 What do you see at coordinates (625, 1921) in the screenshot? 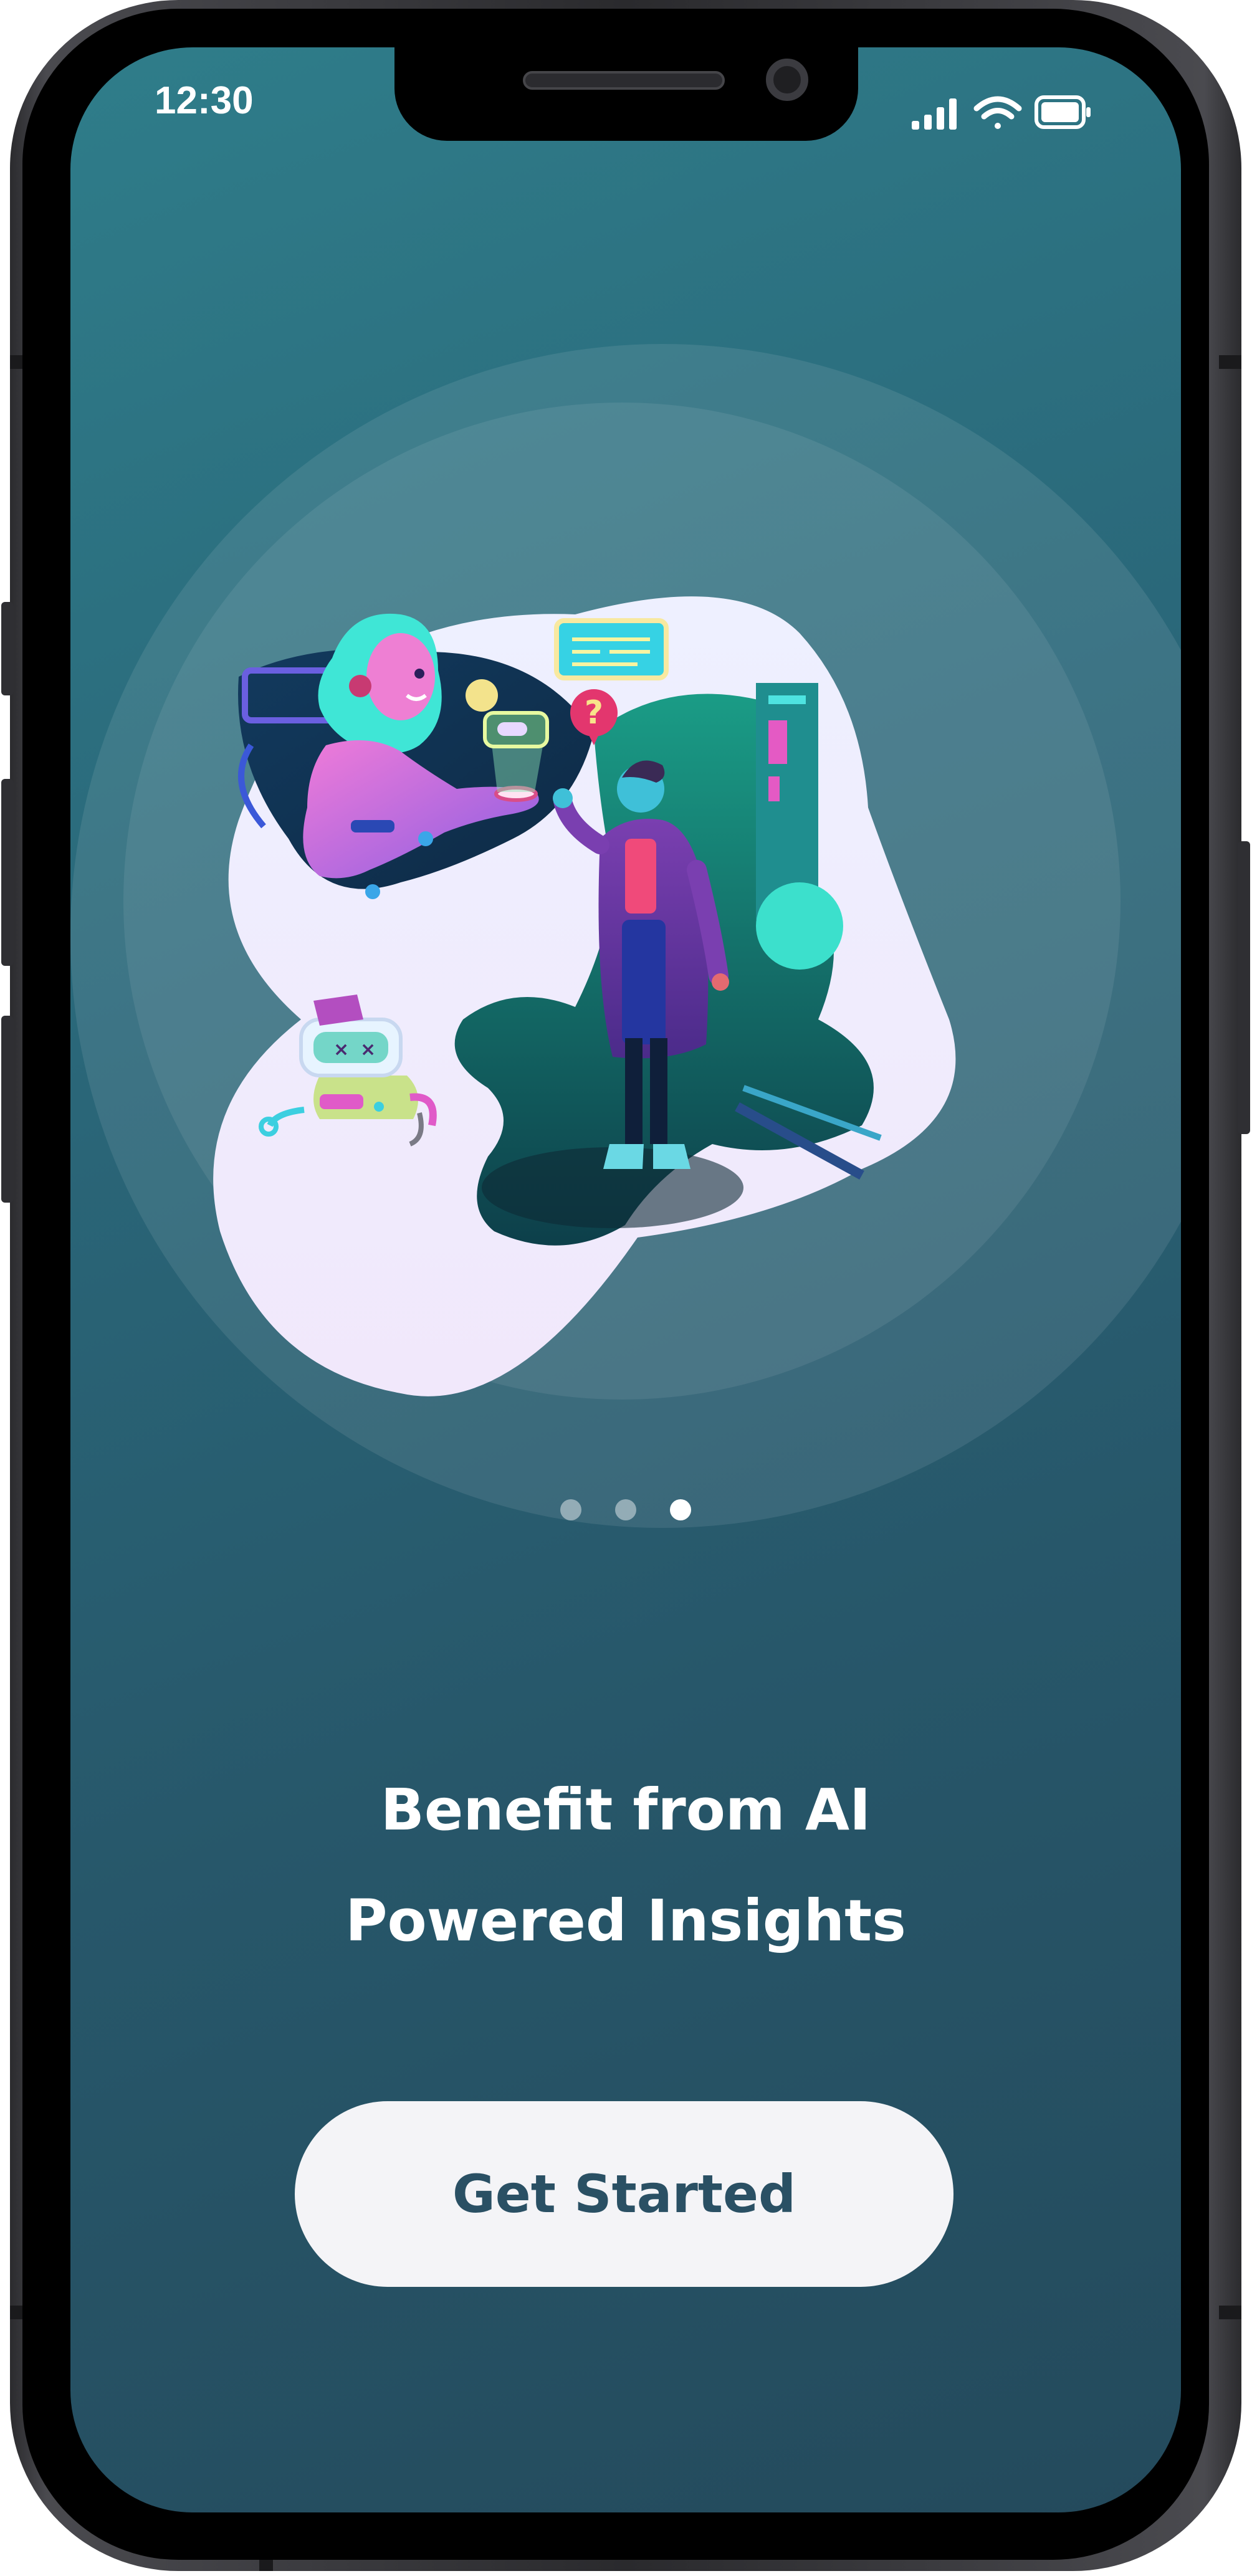
I see `headline-line-2: Powered Insights` at bounding box center [625, 1921].